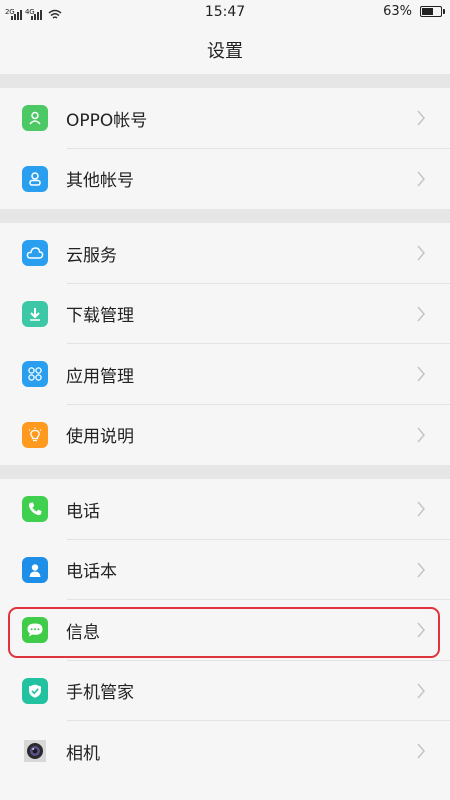 The image size is (450, 800). What do you see at coordinates (35, 313) in the screenshot?
I see `download-icon` at bounding box center [35, 313].